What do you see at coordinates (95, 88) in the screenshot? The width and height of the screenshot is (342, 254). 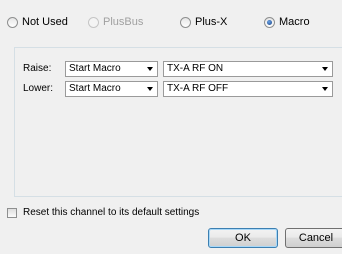 I see `lower-action-value: Start Macro` at bounding box center [95, 88].